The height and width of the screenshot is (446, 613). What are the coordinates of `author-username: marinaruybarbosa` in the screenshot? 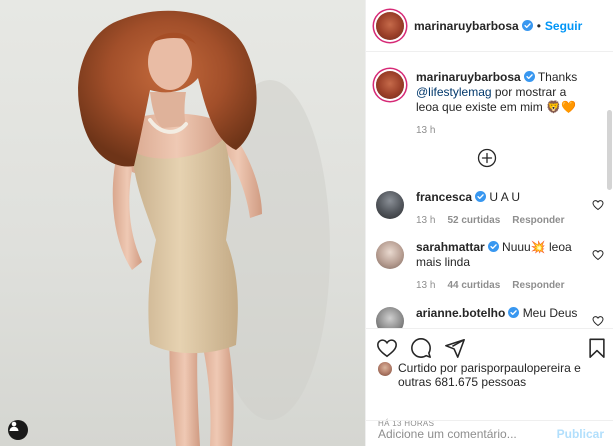 It's located at (466, 26).